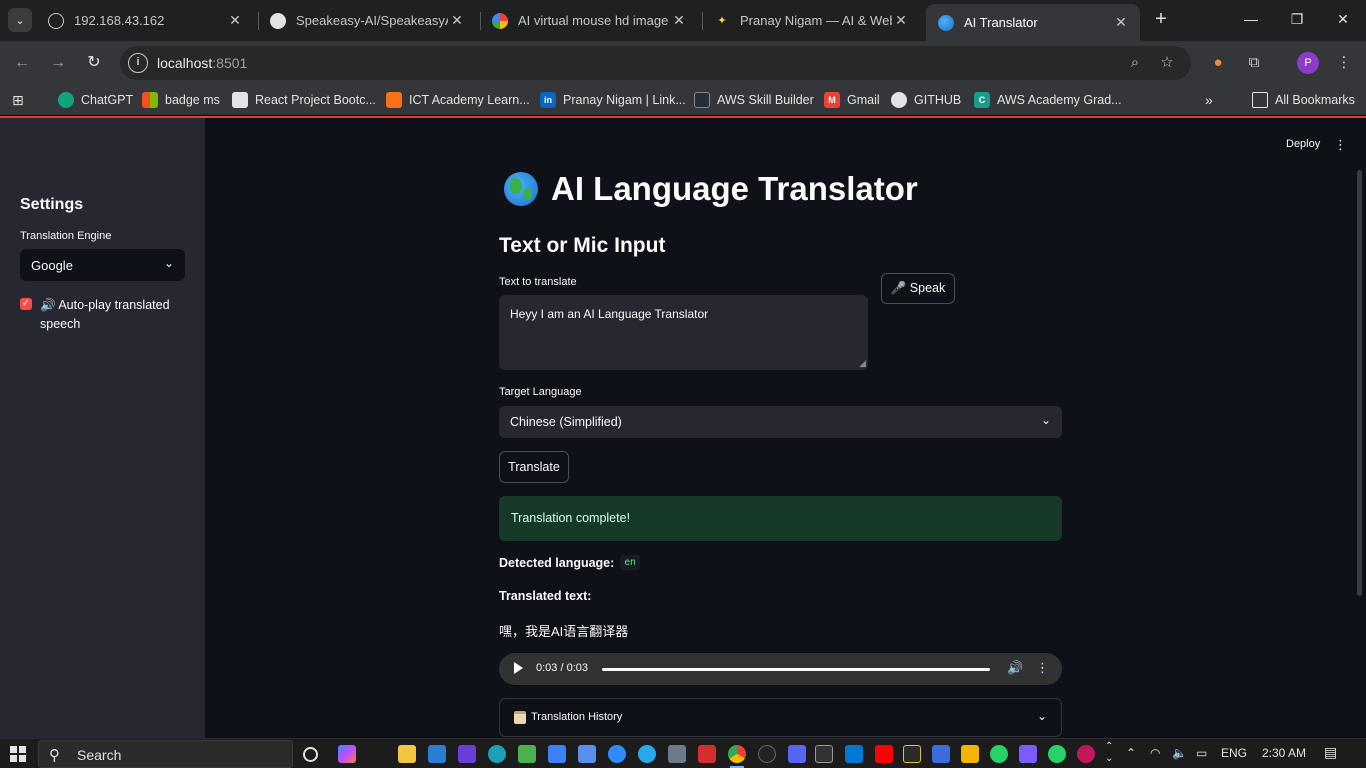  I want to click on windows-start-icon, so click(18, 754).